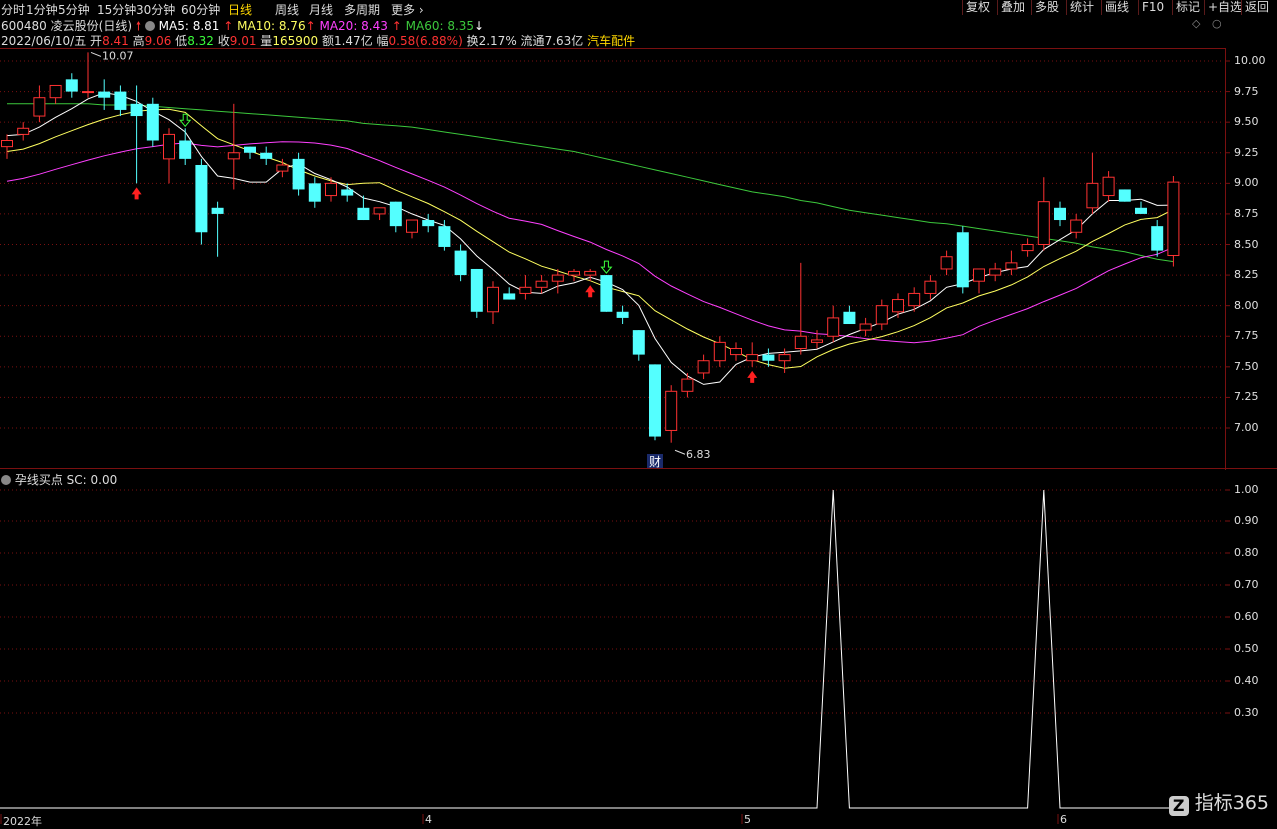  Describe the element at coordinates (1218, 802) in the screenshot. I see `watermark-logo: Z 指标365` at that location.